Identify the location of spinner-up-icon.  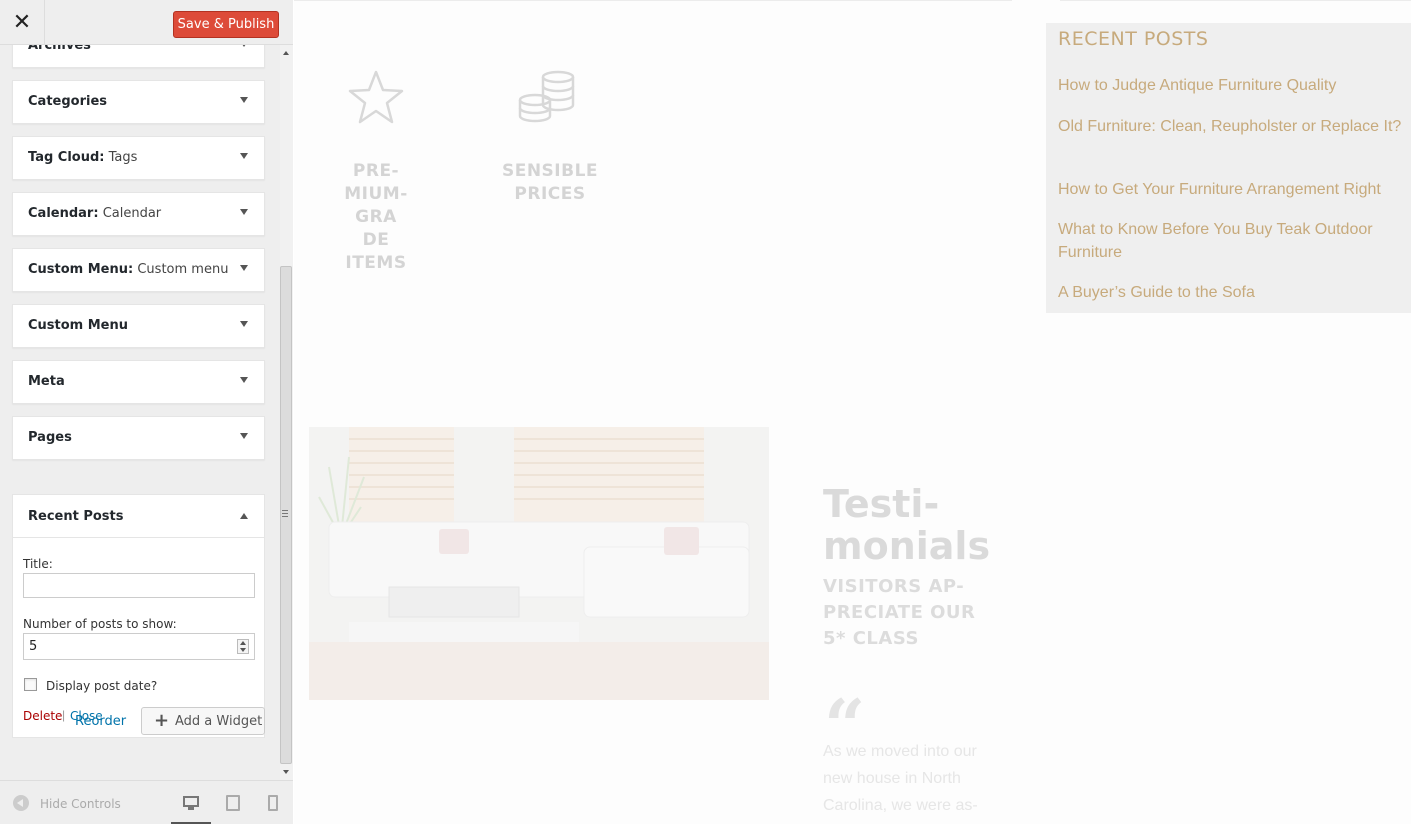
(243, 643).